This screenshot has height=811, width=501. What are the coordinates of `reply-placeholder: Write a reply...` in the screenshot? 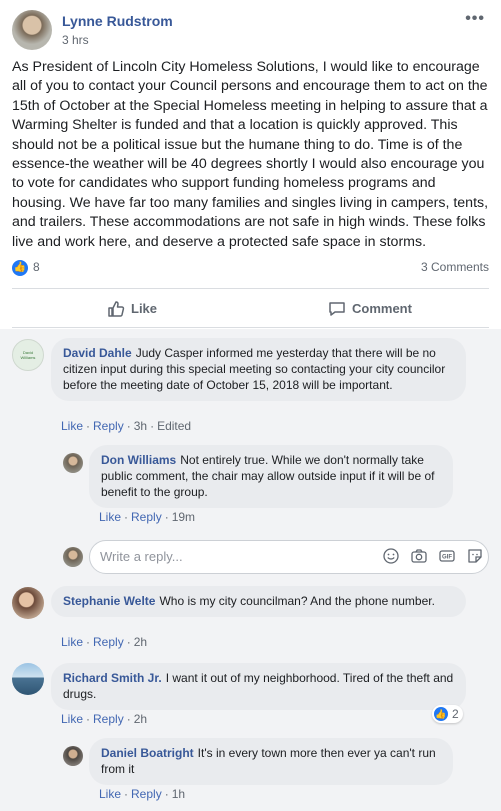 It's located at (141, 556).